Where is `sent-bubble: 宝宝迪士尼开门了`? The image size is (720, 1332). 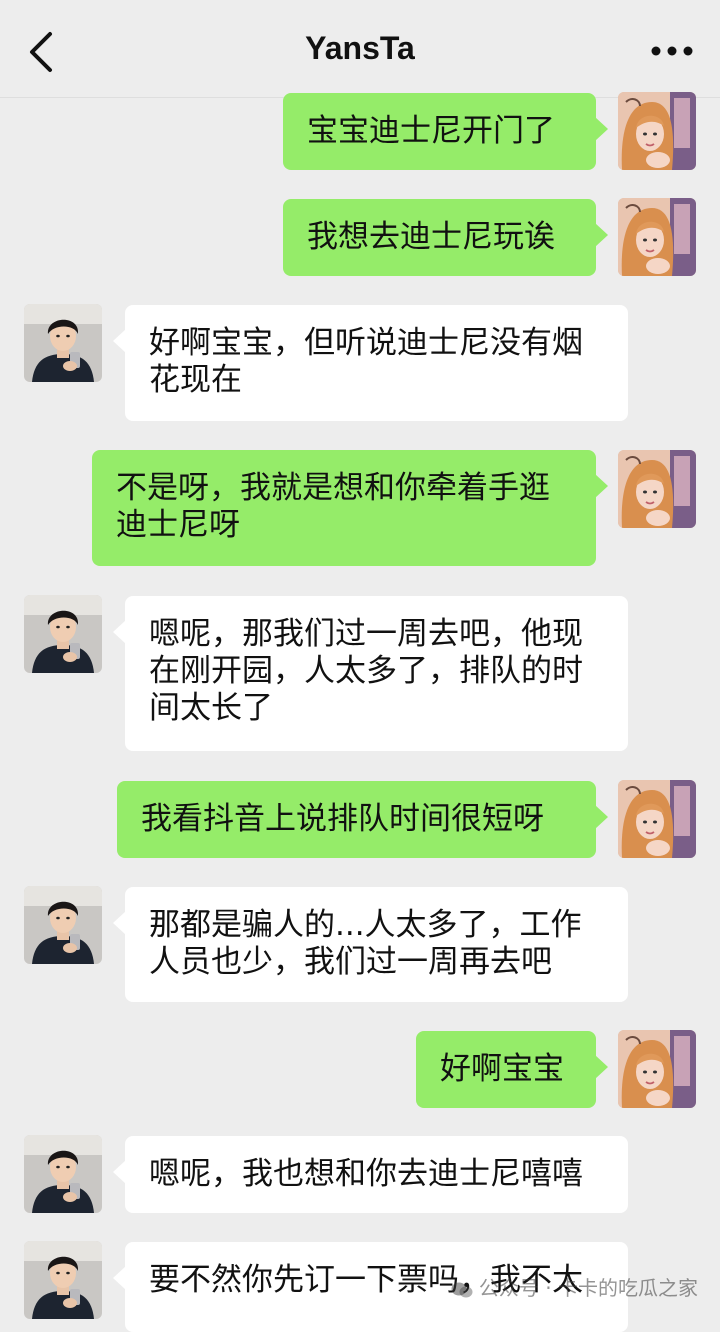
sent-bubble: 宝宝迪士尼开门了 is located at coordinates (439, 131).